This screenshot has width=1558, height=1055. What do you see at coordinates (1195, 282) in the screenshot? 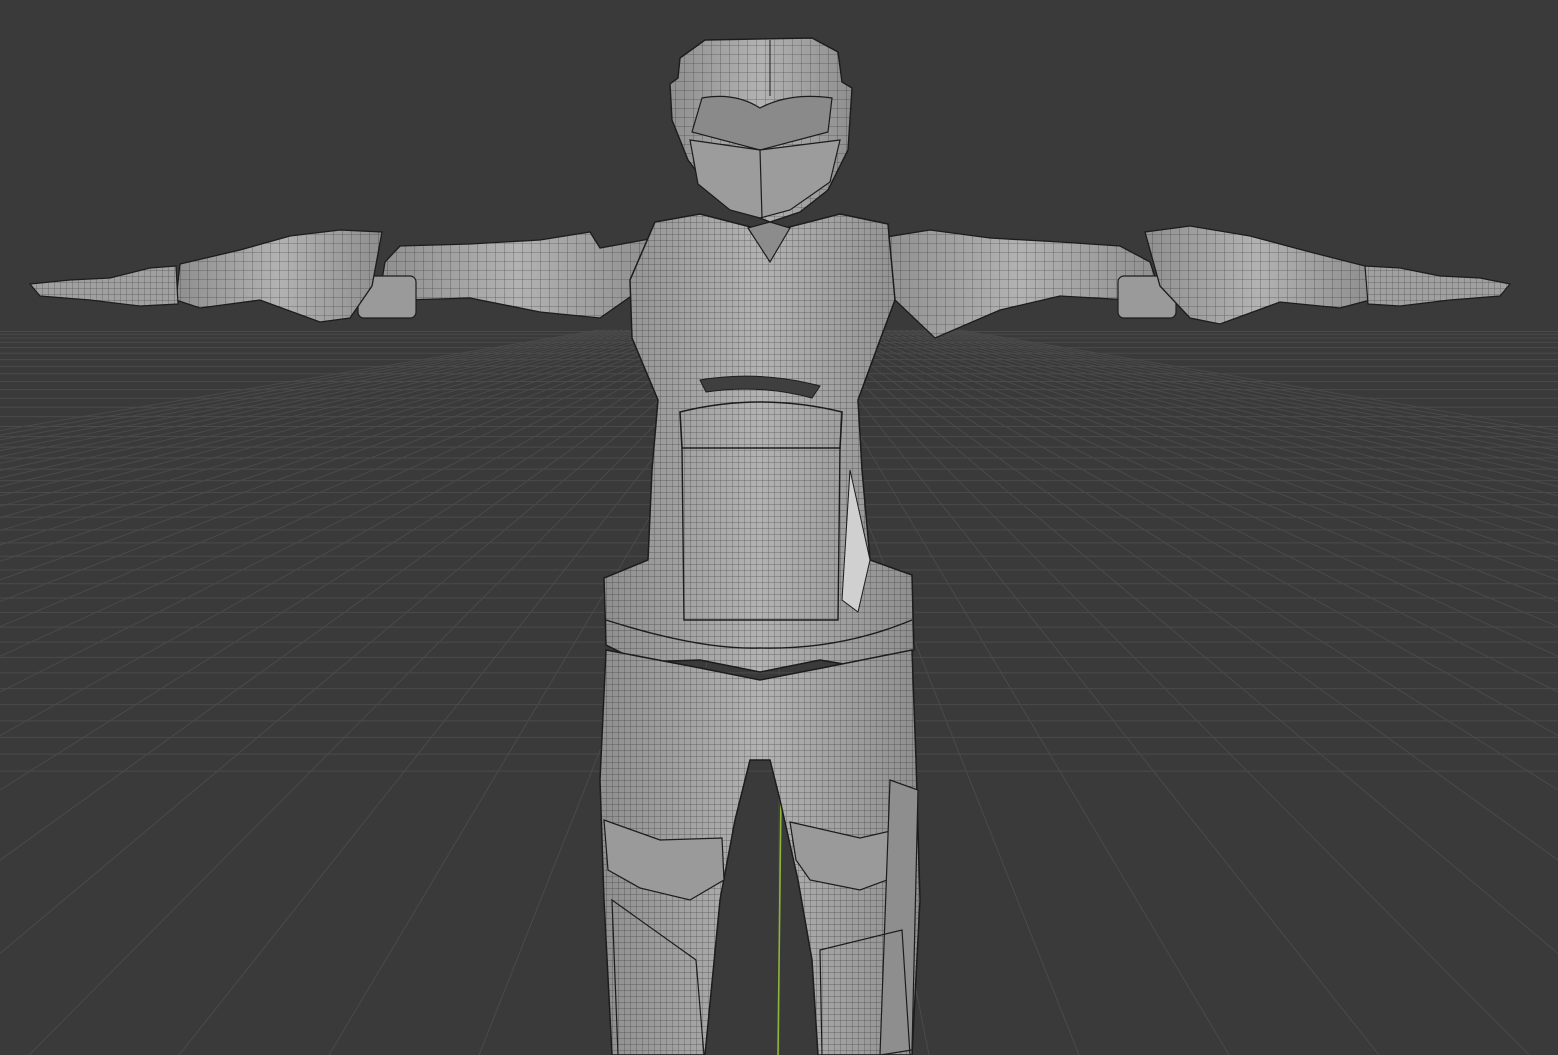
I see `right-arm` at bounding box center [1195, 282].